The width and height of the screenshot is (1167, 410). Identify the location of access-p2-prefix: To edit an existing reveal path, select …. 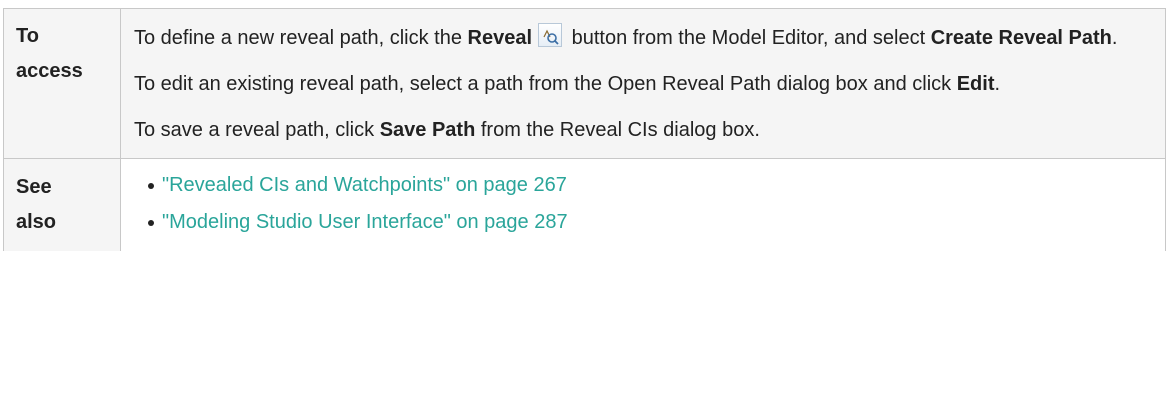
(545, 84).